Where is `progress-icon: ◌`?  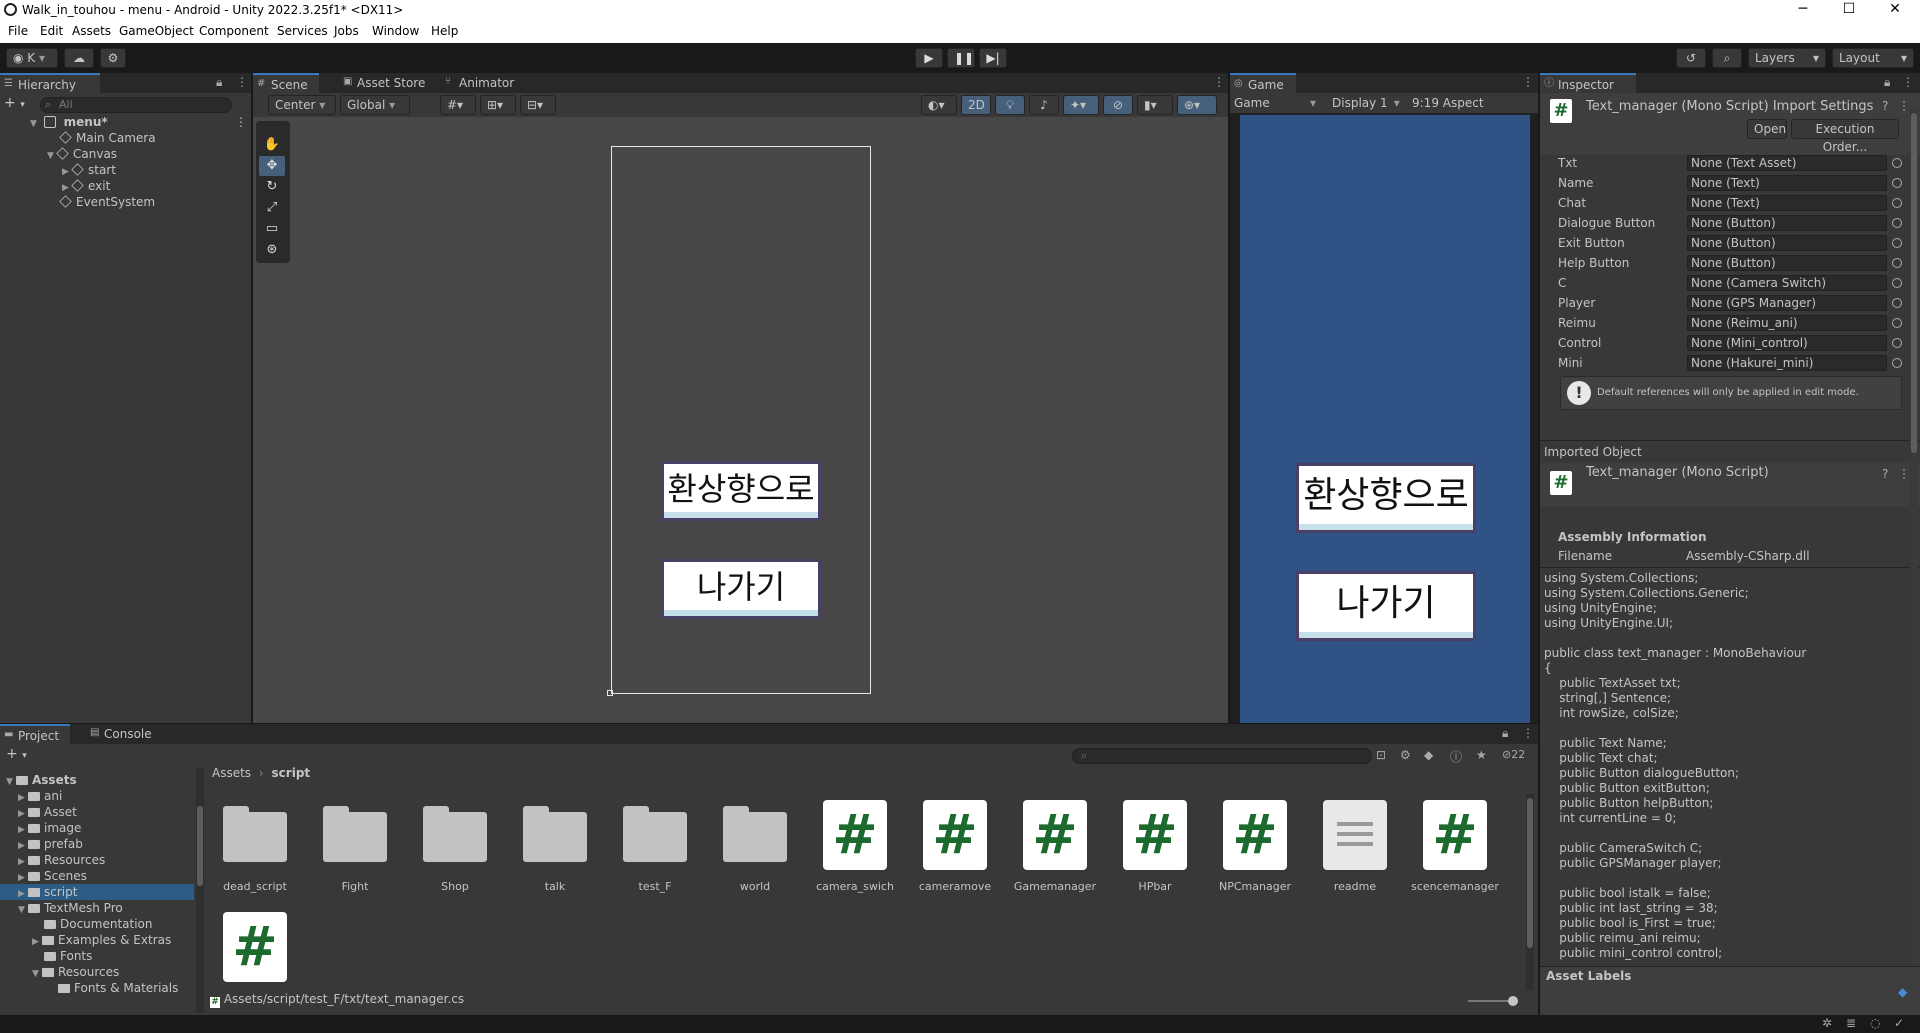
progress-icon: ◌ is located at coordinates (1875, 1023).